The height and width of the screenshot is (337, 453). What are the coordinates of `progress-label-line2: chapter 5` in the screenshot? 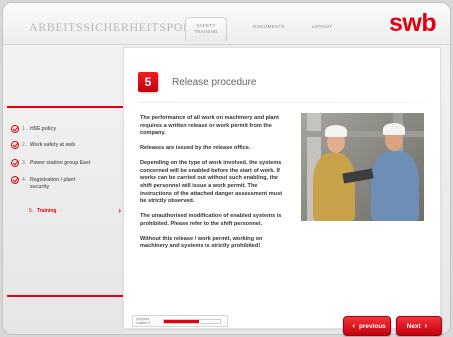 It's located at (143, 323).